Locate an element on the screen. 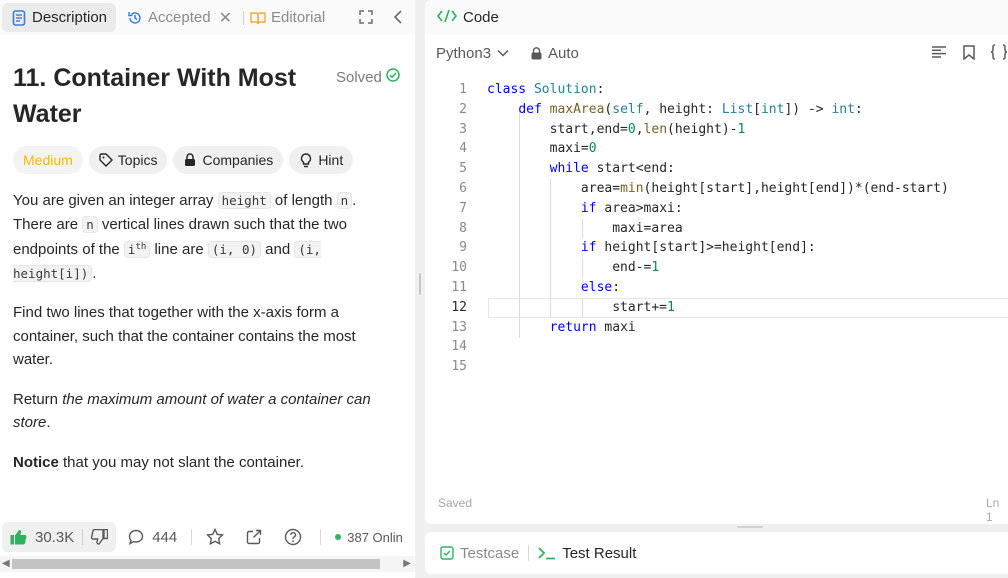 Image resolution: width=1008 pixels, height=578 pixels. hint-label: Hint is located at coordinates (331, 160).